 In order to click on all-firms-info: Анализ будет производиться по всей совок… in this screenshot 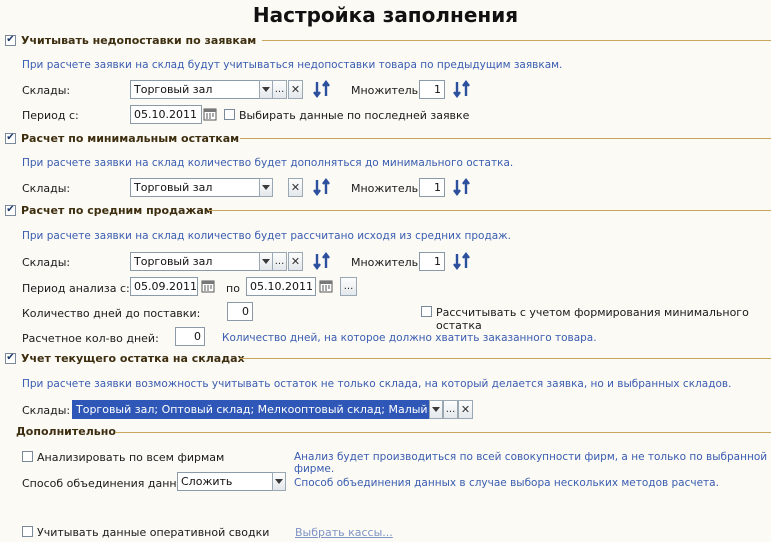, I will do `click(531, 463)`.